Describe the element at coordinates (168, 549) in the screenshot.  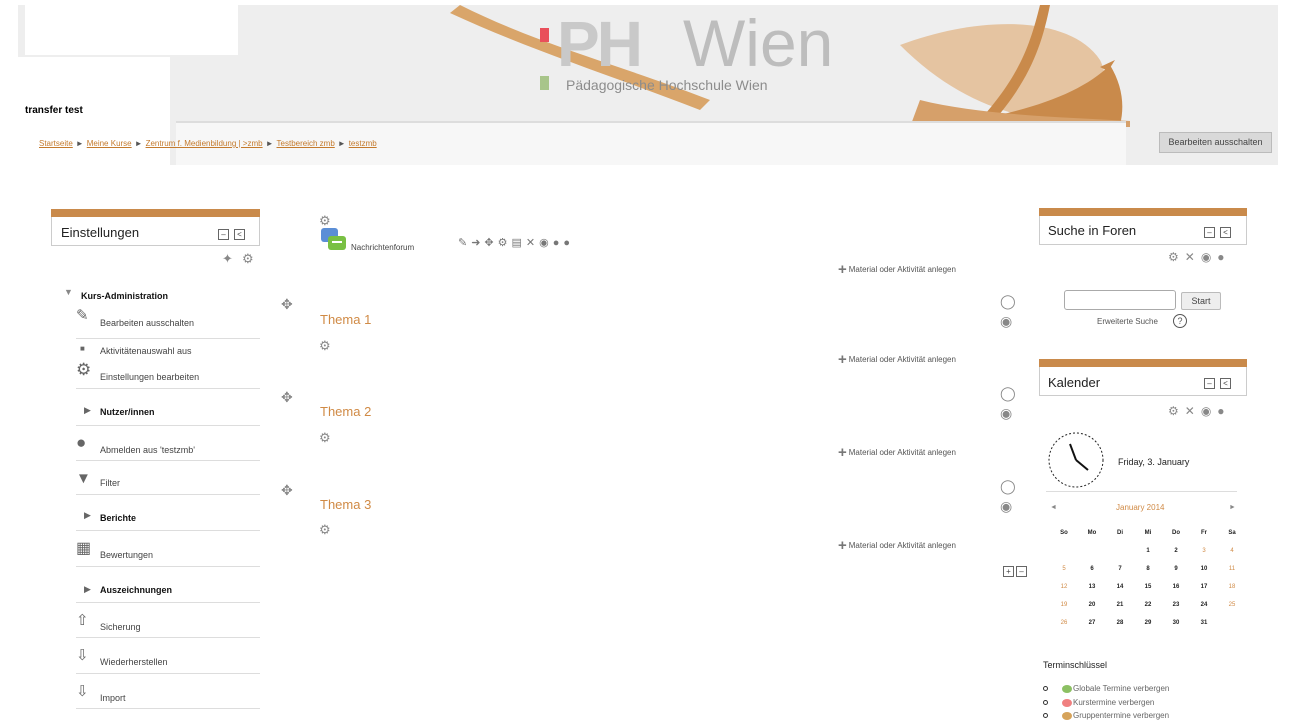
I see `nav-item-bewertungen: ▦ Bewertungen` at that location.